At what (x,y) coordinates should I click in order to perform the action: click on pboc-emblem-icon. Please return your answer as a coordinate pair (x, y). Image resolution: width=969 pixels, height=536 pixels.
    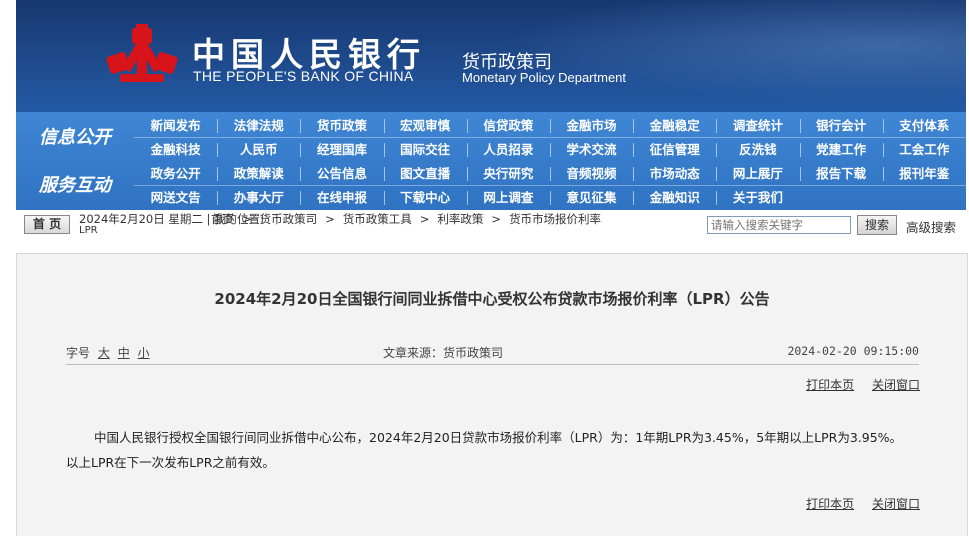
    Looking at the image, I should click on (142, 56).